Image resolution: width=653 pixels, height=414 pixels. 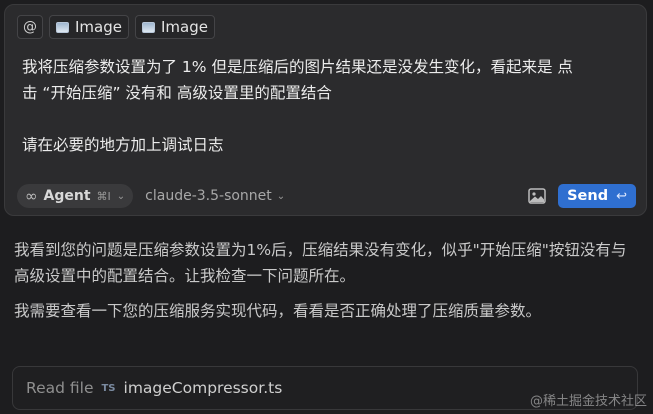 I want to click on typescript-file-icon: TS, so click(x=108, y=388).